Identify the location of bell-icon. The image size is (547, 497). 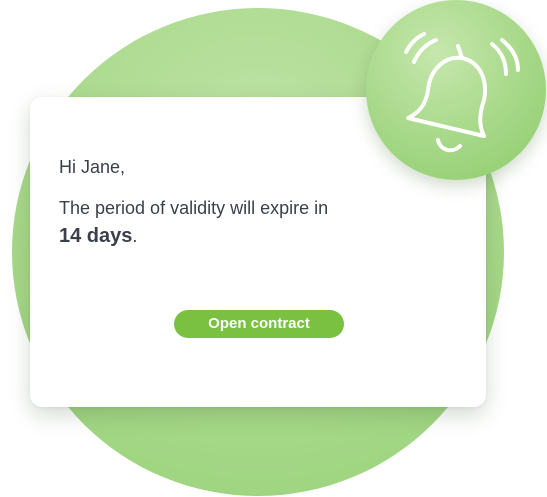
(462, 92).